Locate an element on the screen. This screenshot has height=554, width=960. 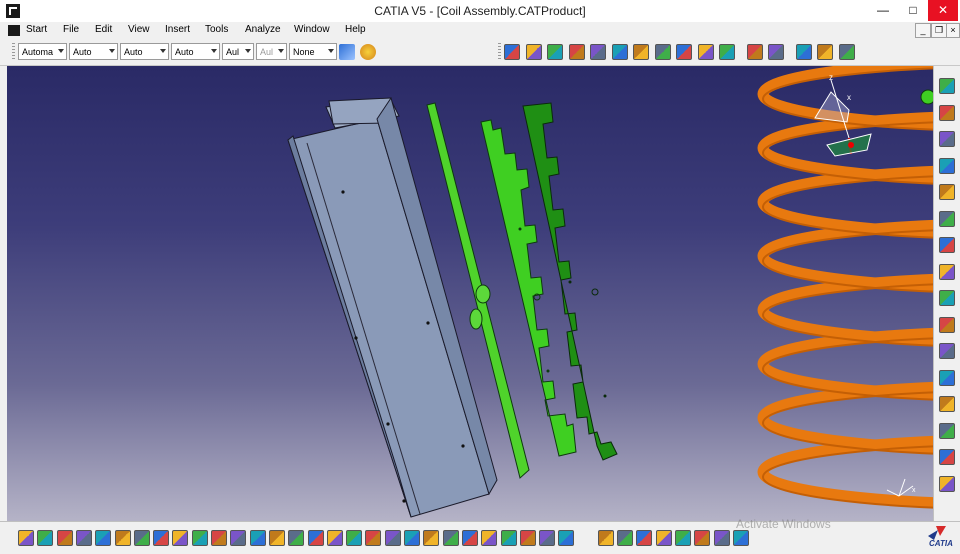
color-combo: Auto is located at coordinates (93, 51).